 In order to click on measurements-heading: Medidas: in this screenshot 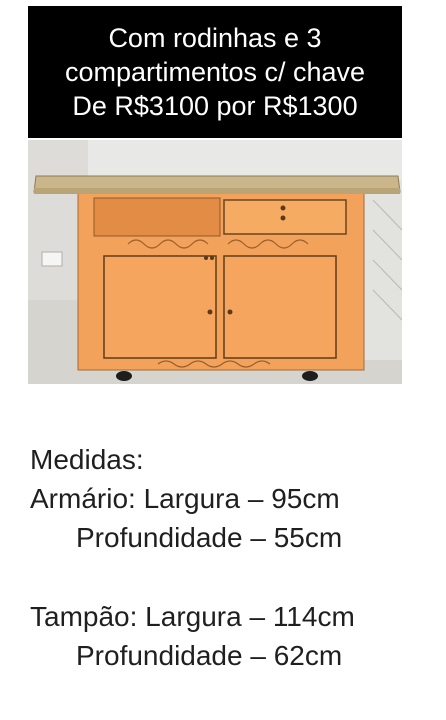, I will do `click(87, 459)`.